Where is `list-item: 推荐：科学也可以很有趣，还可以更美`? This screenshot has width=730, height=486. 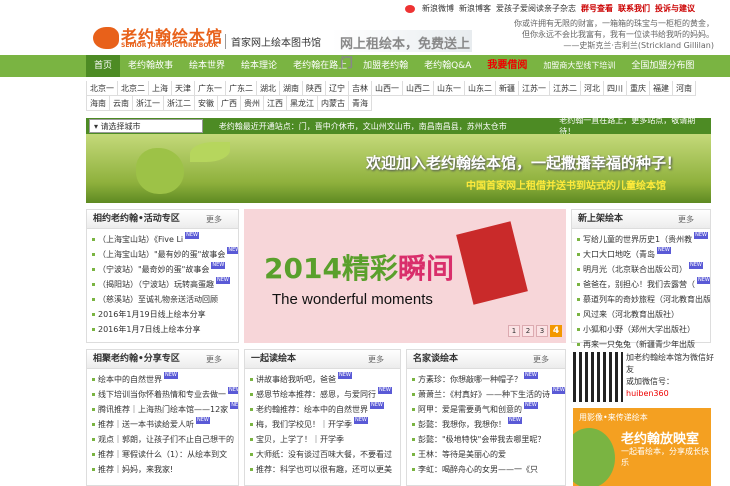
list-item: 推荐：科学也可以很有趣，还可以更美 is located at coordinates (324, 469).